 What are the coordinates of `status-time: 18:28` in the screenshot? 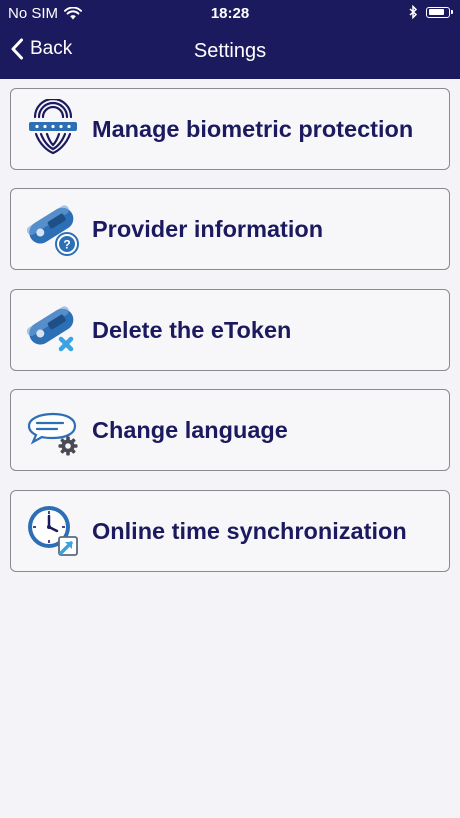 It's located at (230, 13).